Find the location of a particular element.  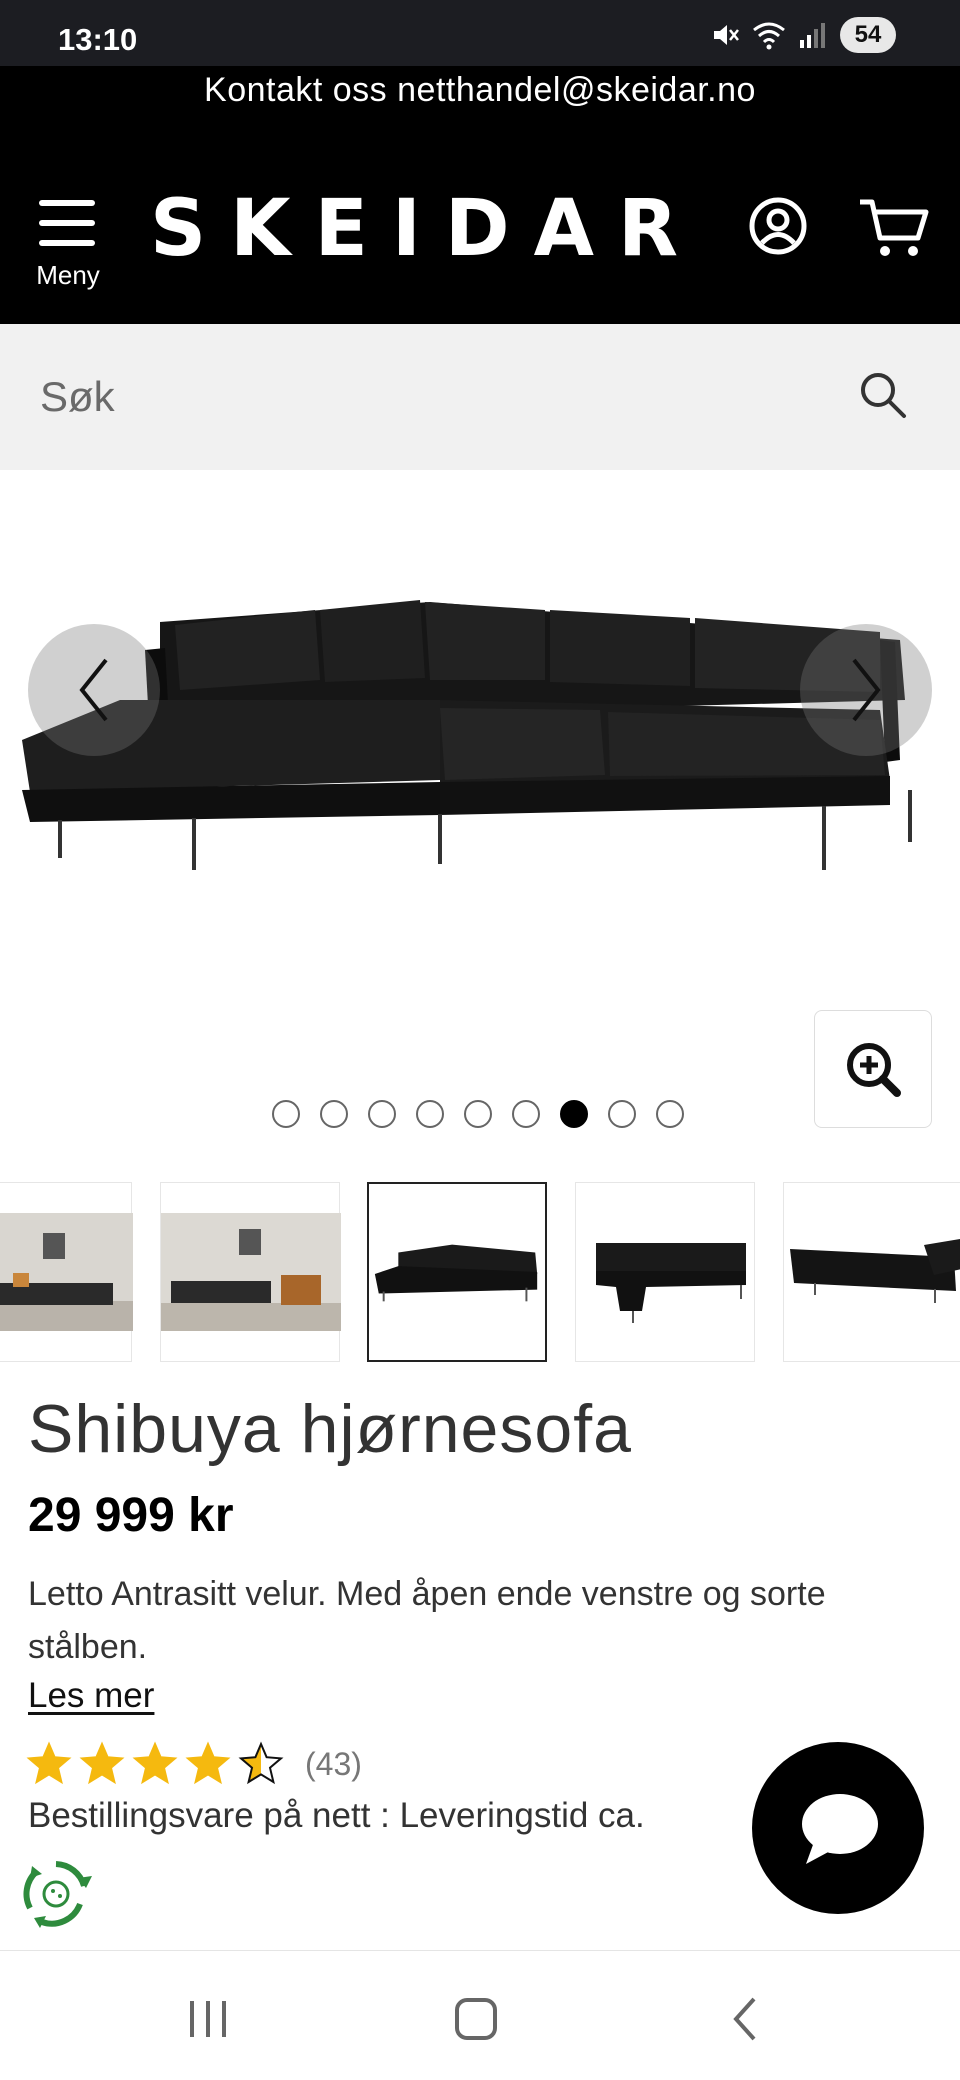

status-icons: 54 is located at coordinates (803, 35).